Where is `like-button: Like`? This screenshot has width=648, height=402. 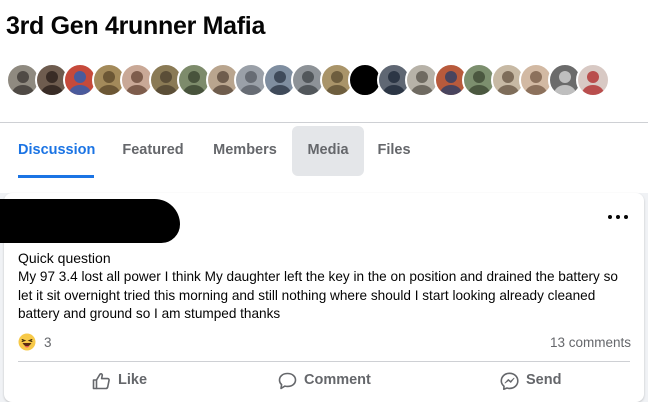
like-button: Like is located at coordinates (122, 381).